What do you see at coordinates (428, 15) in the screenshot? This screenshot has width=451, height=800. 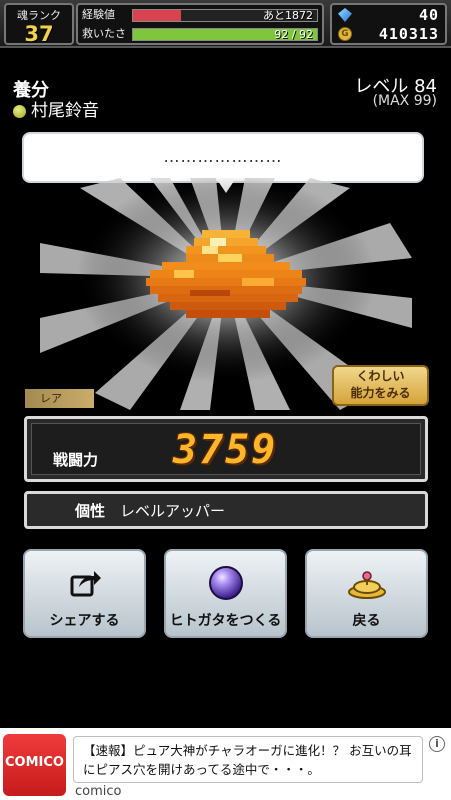 I see `gem-count: 40` at bounding box center [428, 15].